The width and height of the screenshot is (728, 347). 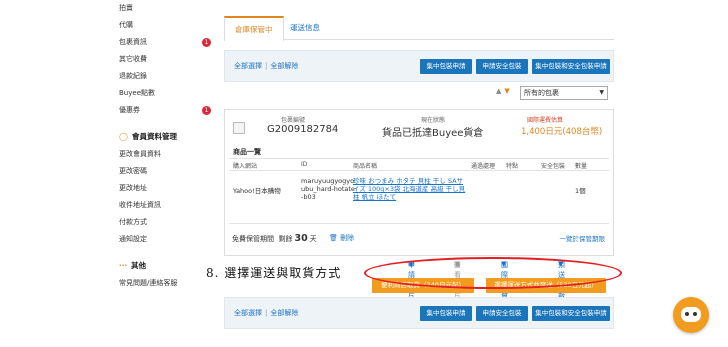 What do you see at coordinates (293, 120) in the screenshot?
I see `package-no-label: 包裹編號` at bounding box center [293, 120].